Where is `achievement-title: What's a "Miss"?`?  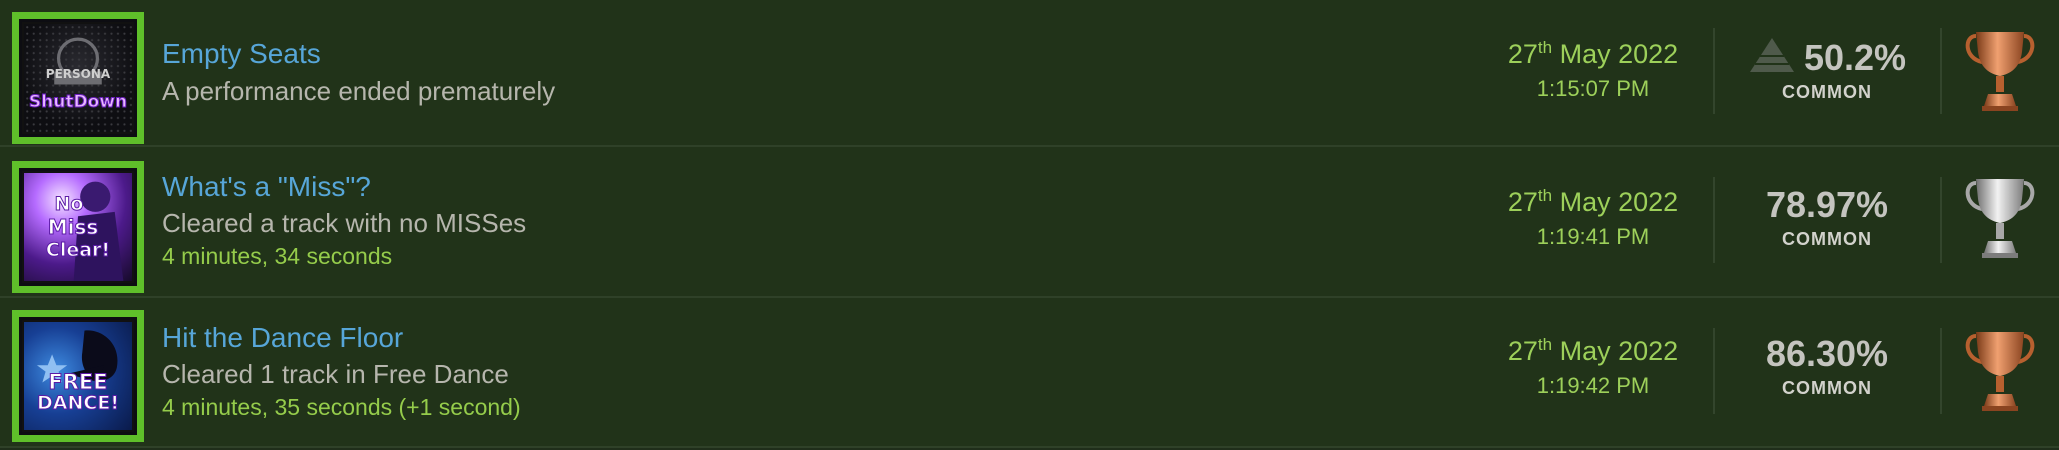 achievement-title: What's a "Miss"? is located at coordinates (266, 187).